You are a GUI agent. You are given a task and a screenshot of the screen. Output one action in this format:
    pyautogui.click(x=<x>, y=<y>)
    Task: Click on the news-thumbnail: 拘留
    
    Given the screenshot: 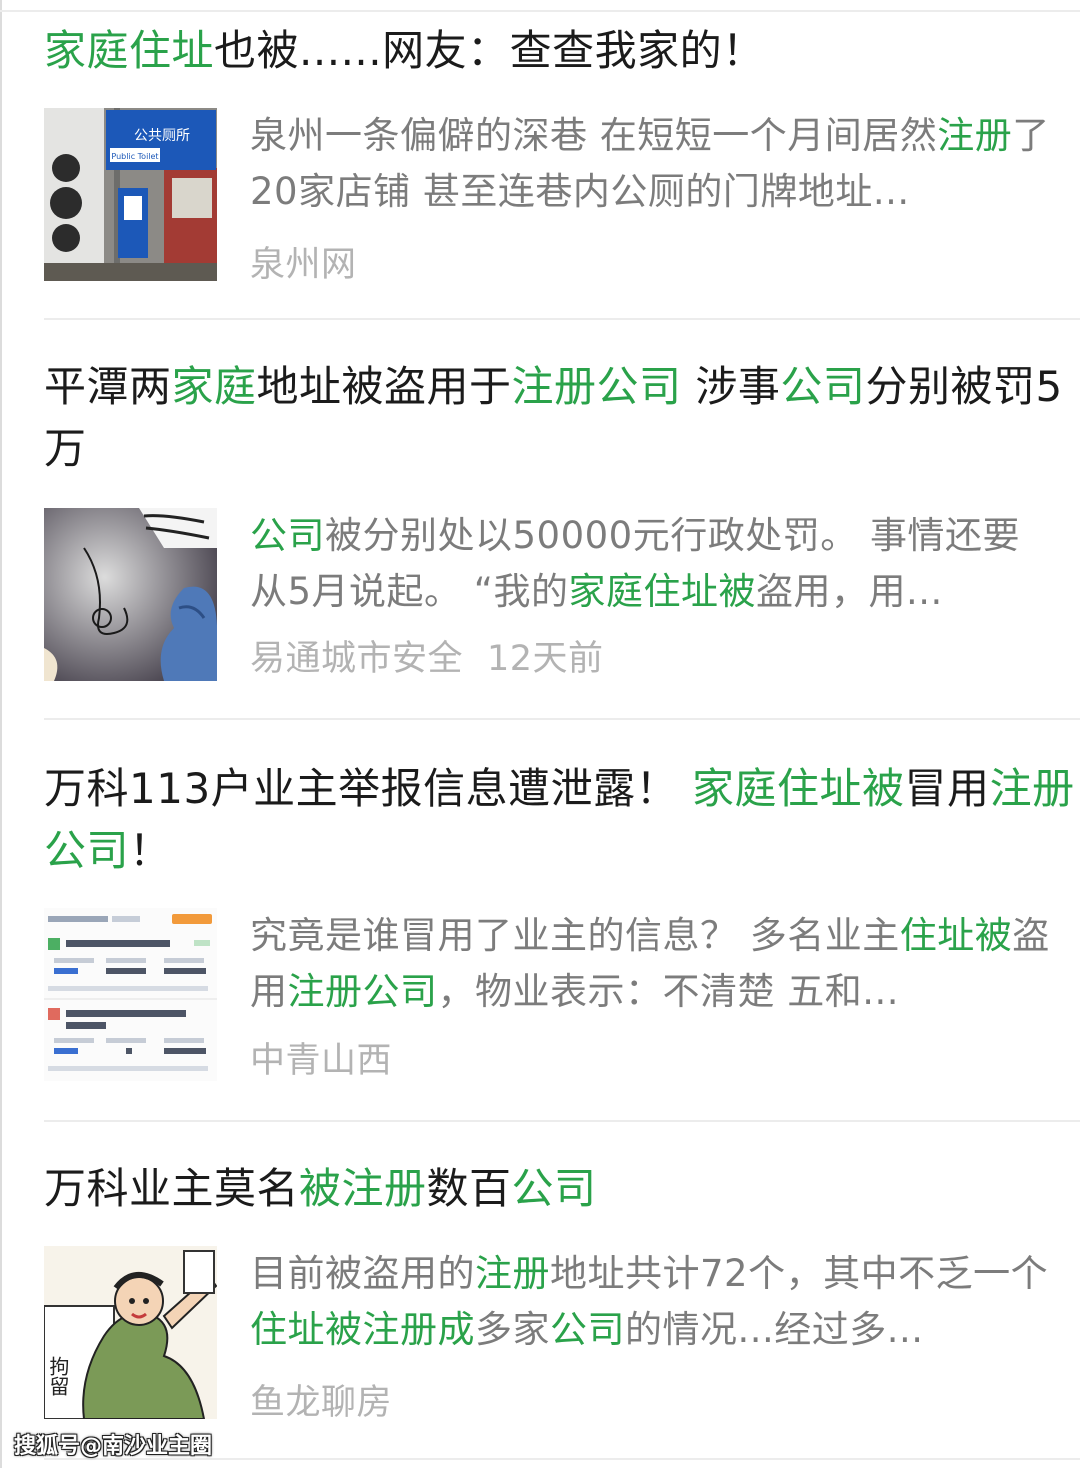 What is the action you would take?
    pyautogui.click(x=130, y=1332)
    